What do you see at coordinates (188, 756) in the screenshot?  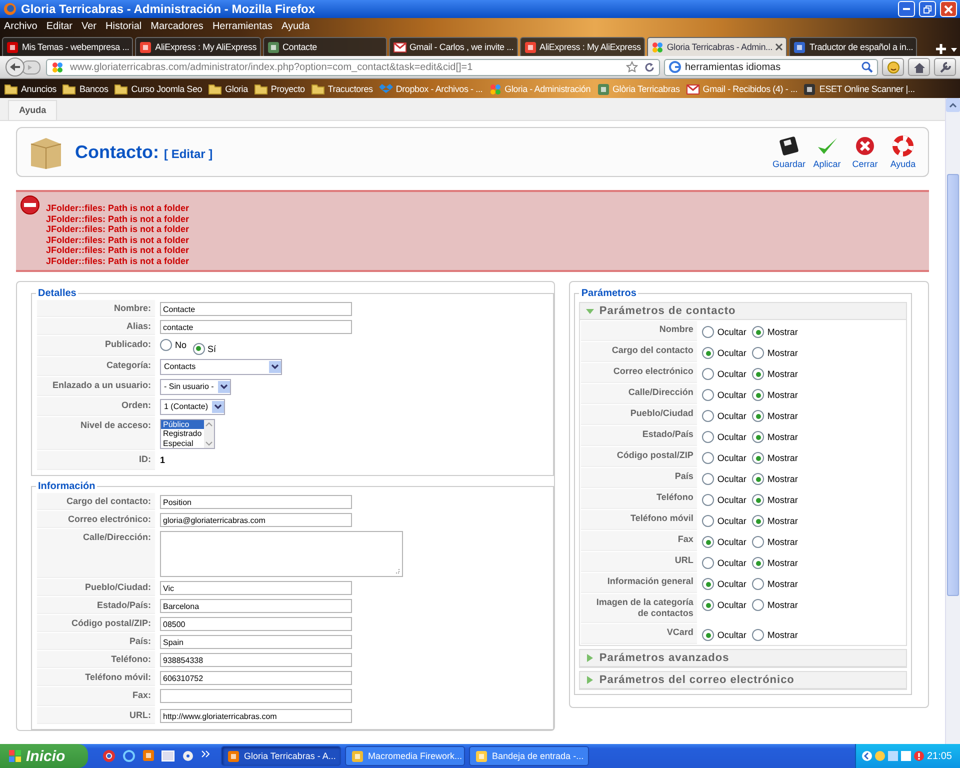 I see `disc-icon` at bounding box center [188, 756].